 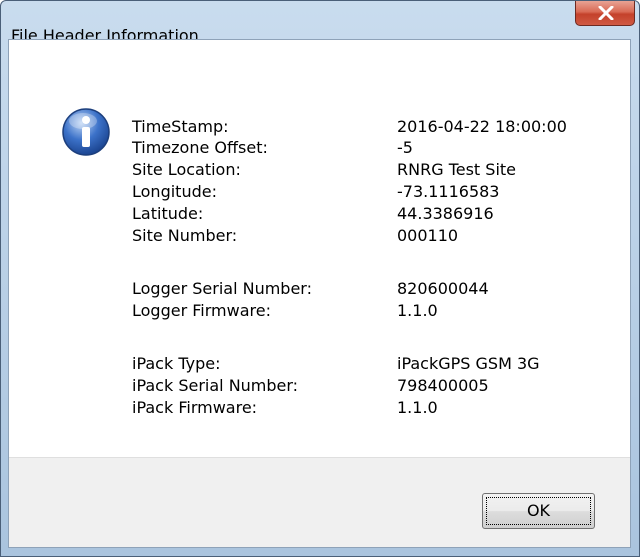 I want to click on site-number-value: 000110, so click(x=428, y=235).